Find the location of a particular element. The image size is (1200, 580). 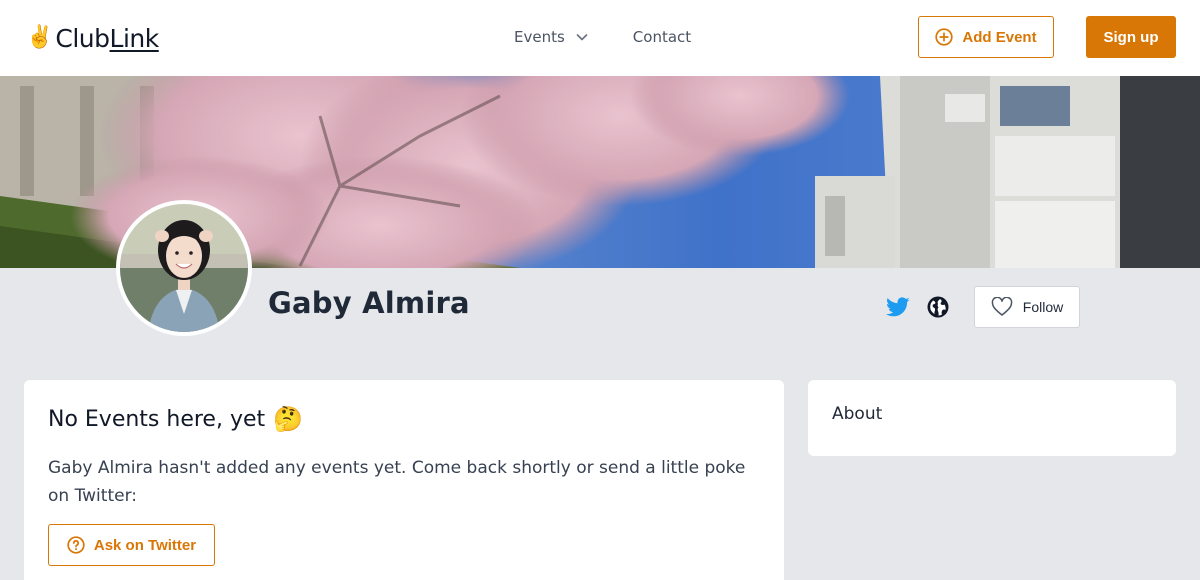

twitter-icon is located at coordinates (898, 307).